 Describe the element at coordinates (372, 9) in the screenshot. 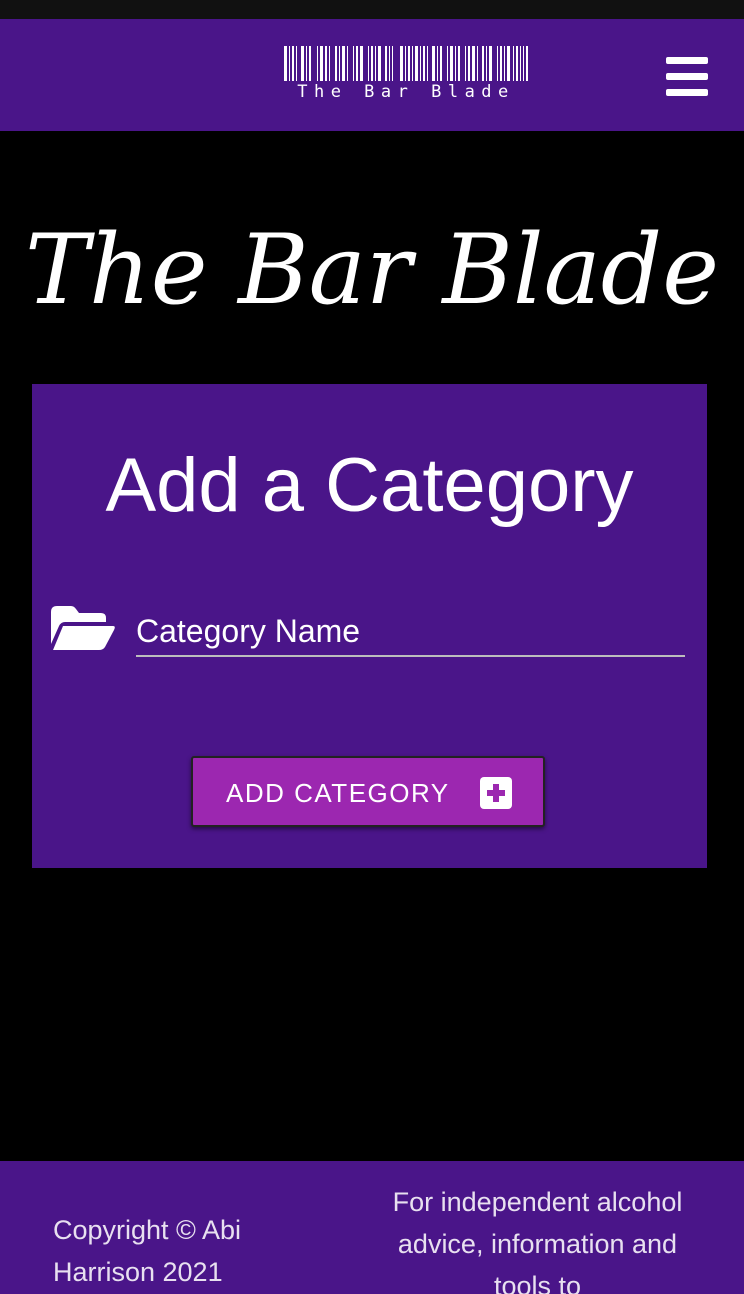

I see `status-strip` at that location.